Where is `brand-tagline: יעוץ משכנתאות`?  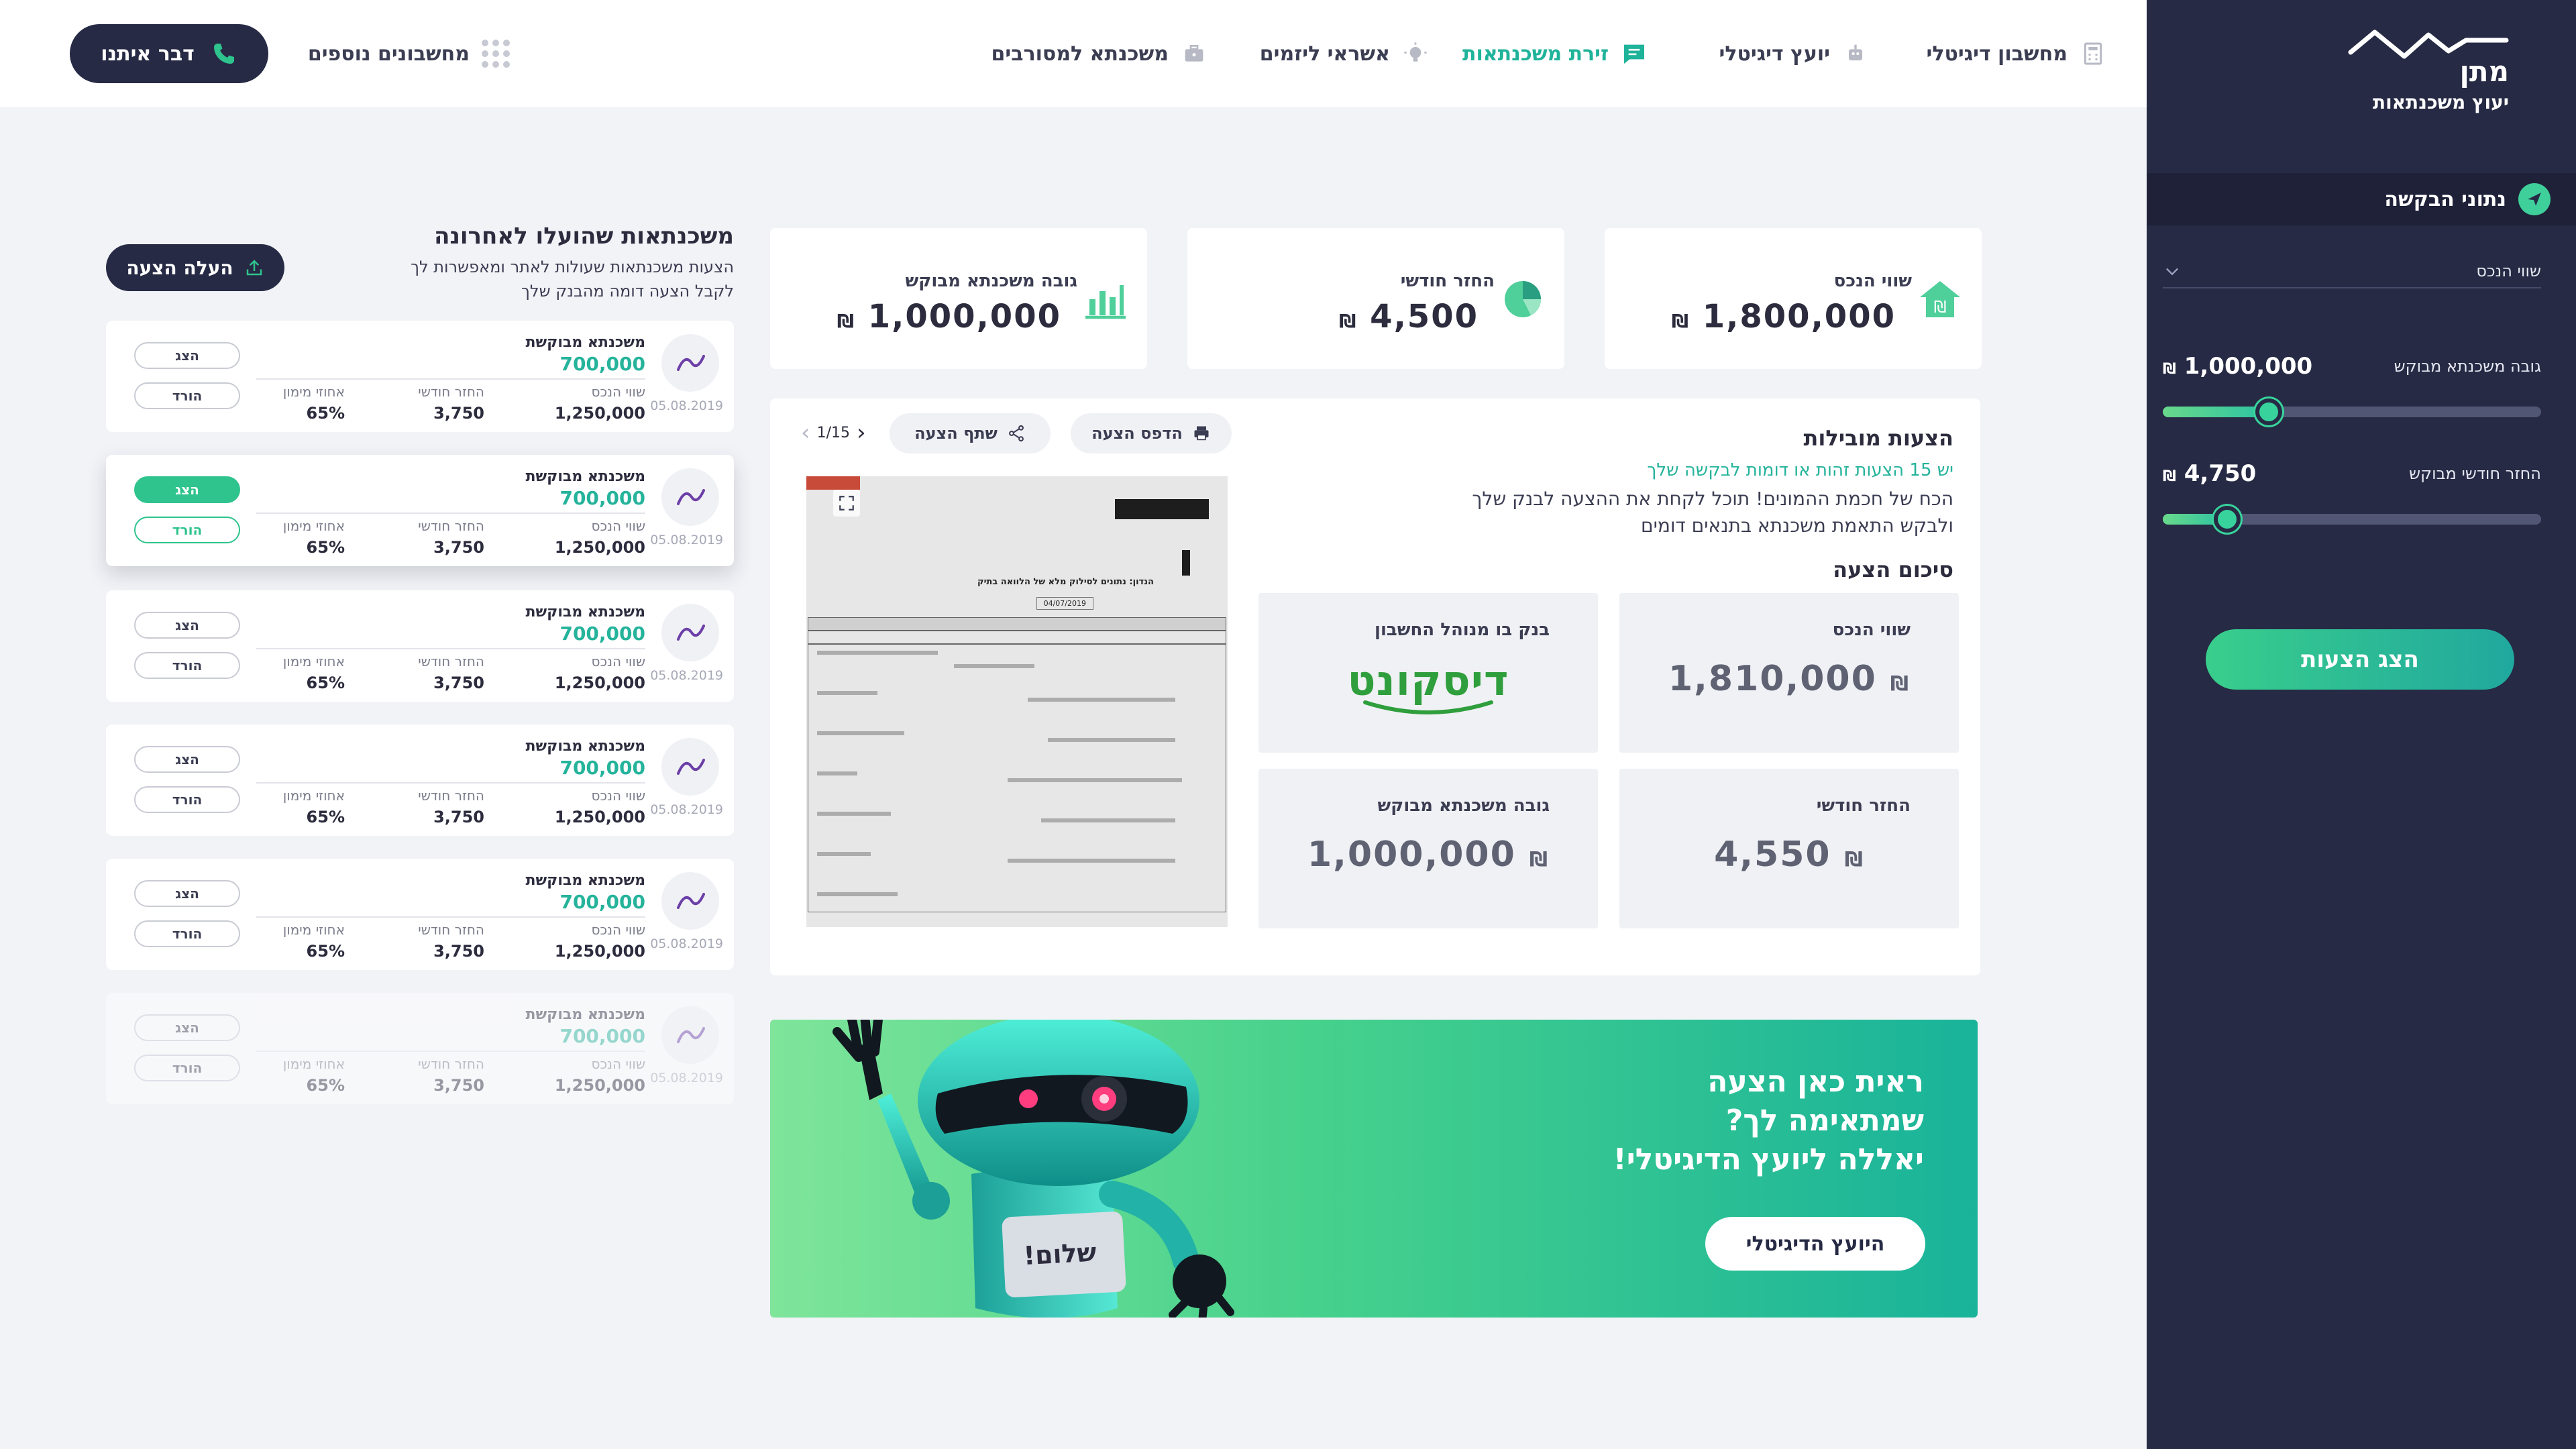 brand-tagline: יעוץ משכנתאות is located at coordinates (2440, 102).